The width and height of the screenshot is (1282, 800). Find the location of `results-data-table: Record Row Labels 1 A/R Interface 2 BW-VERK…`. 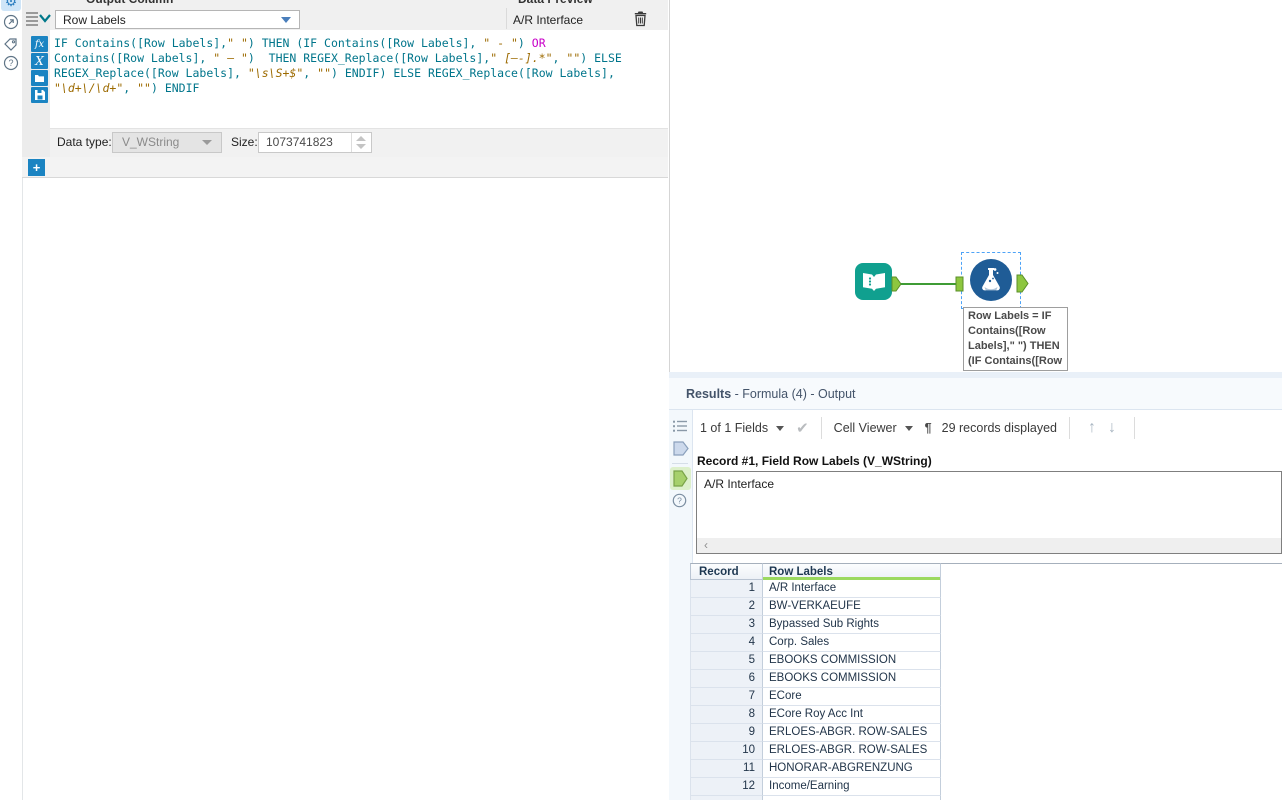

results-data-table: Record Row Labels 1 A/R Interface 2 BW-VERK… is located at coordinates (816, 681).